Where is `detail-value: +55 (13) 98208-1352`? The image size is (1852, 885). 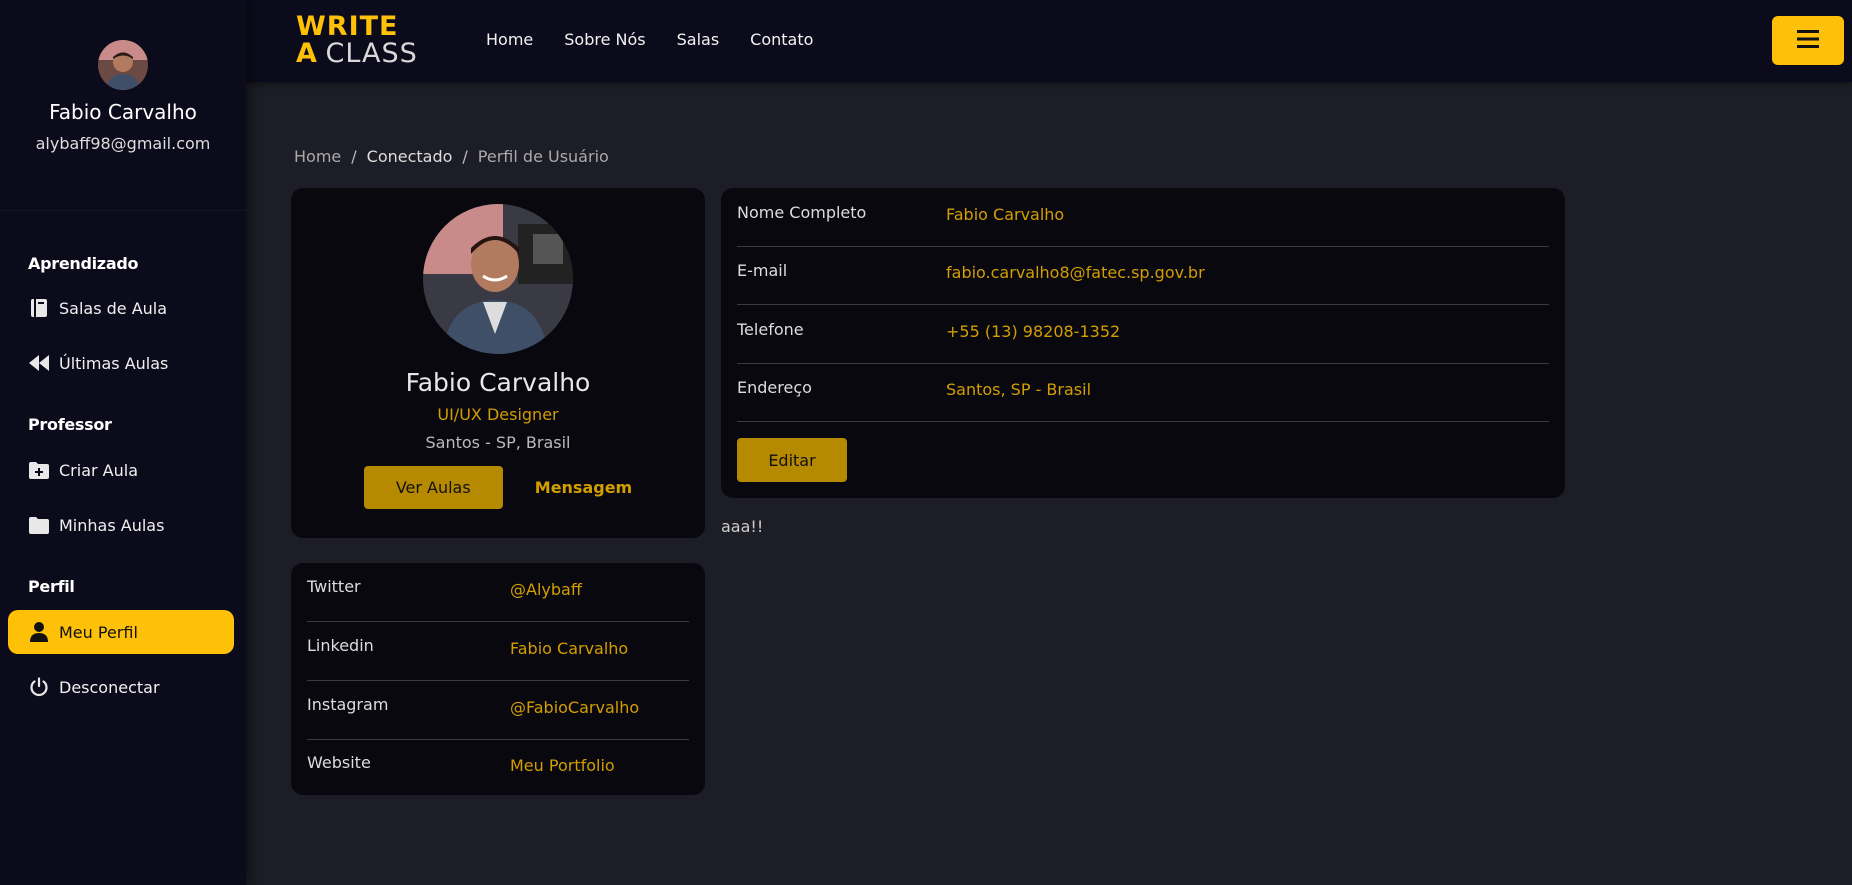 detail-value: +55 (13) 98208-1352 is located at coordinates (1033, 331).